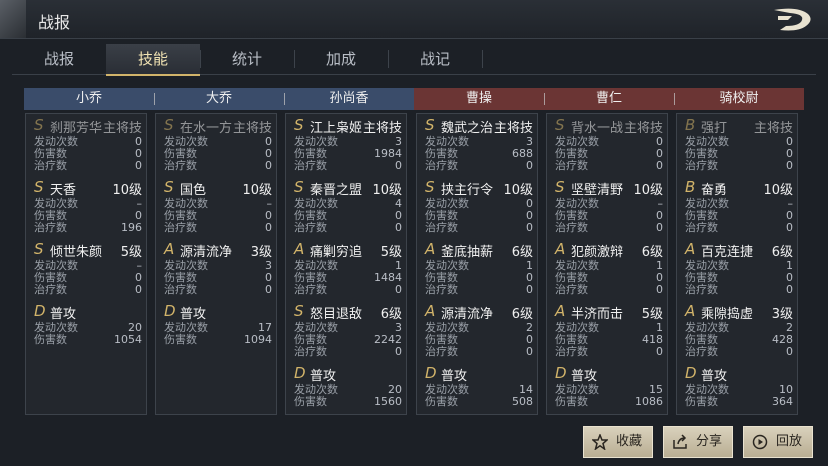 The image size is (828, 466). Describe the element at coordinates (608, 206) in the screenshot. I see `skill-entry: S 坚壁清野 10级 发动次数 – 伤害数 0 治疗数 0` at that location.